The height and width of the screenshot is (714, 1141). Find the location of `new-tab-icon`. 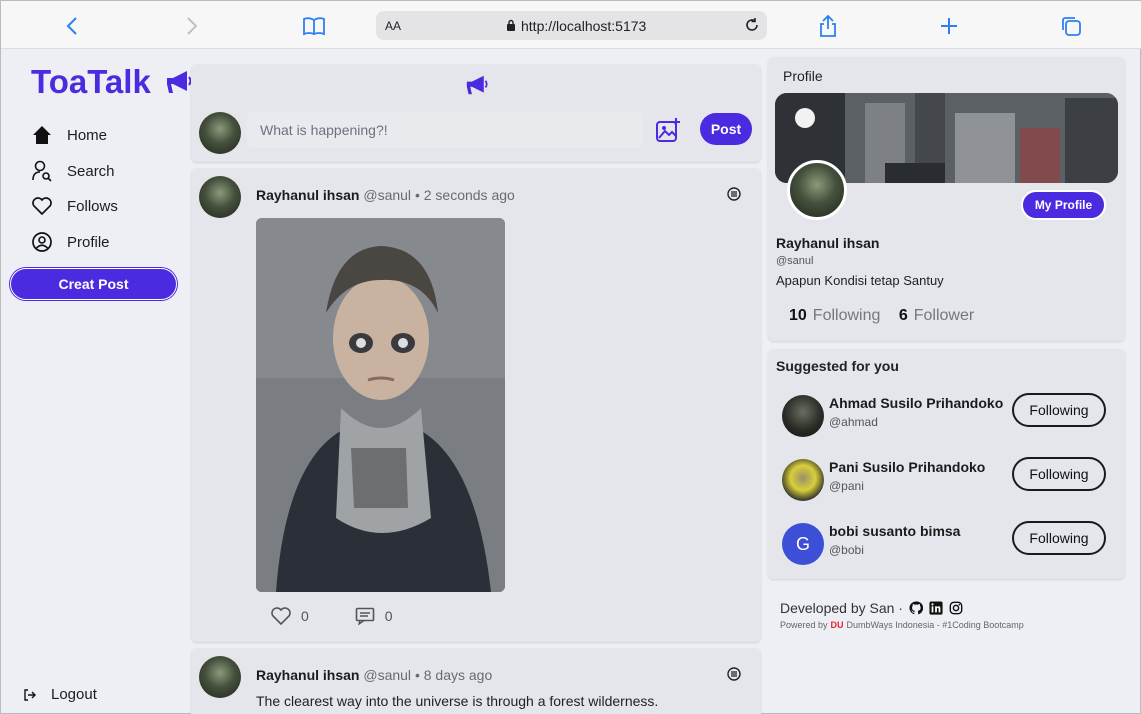

new-tab-icon is located at coordinates (949, 26).